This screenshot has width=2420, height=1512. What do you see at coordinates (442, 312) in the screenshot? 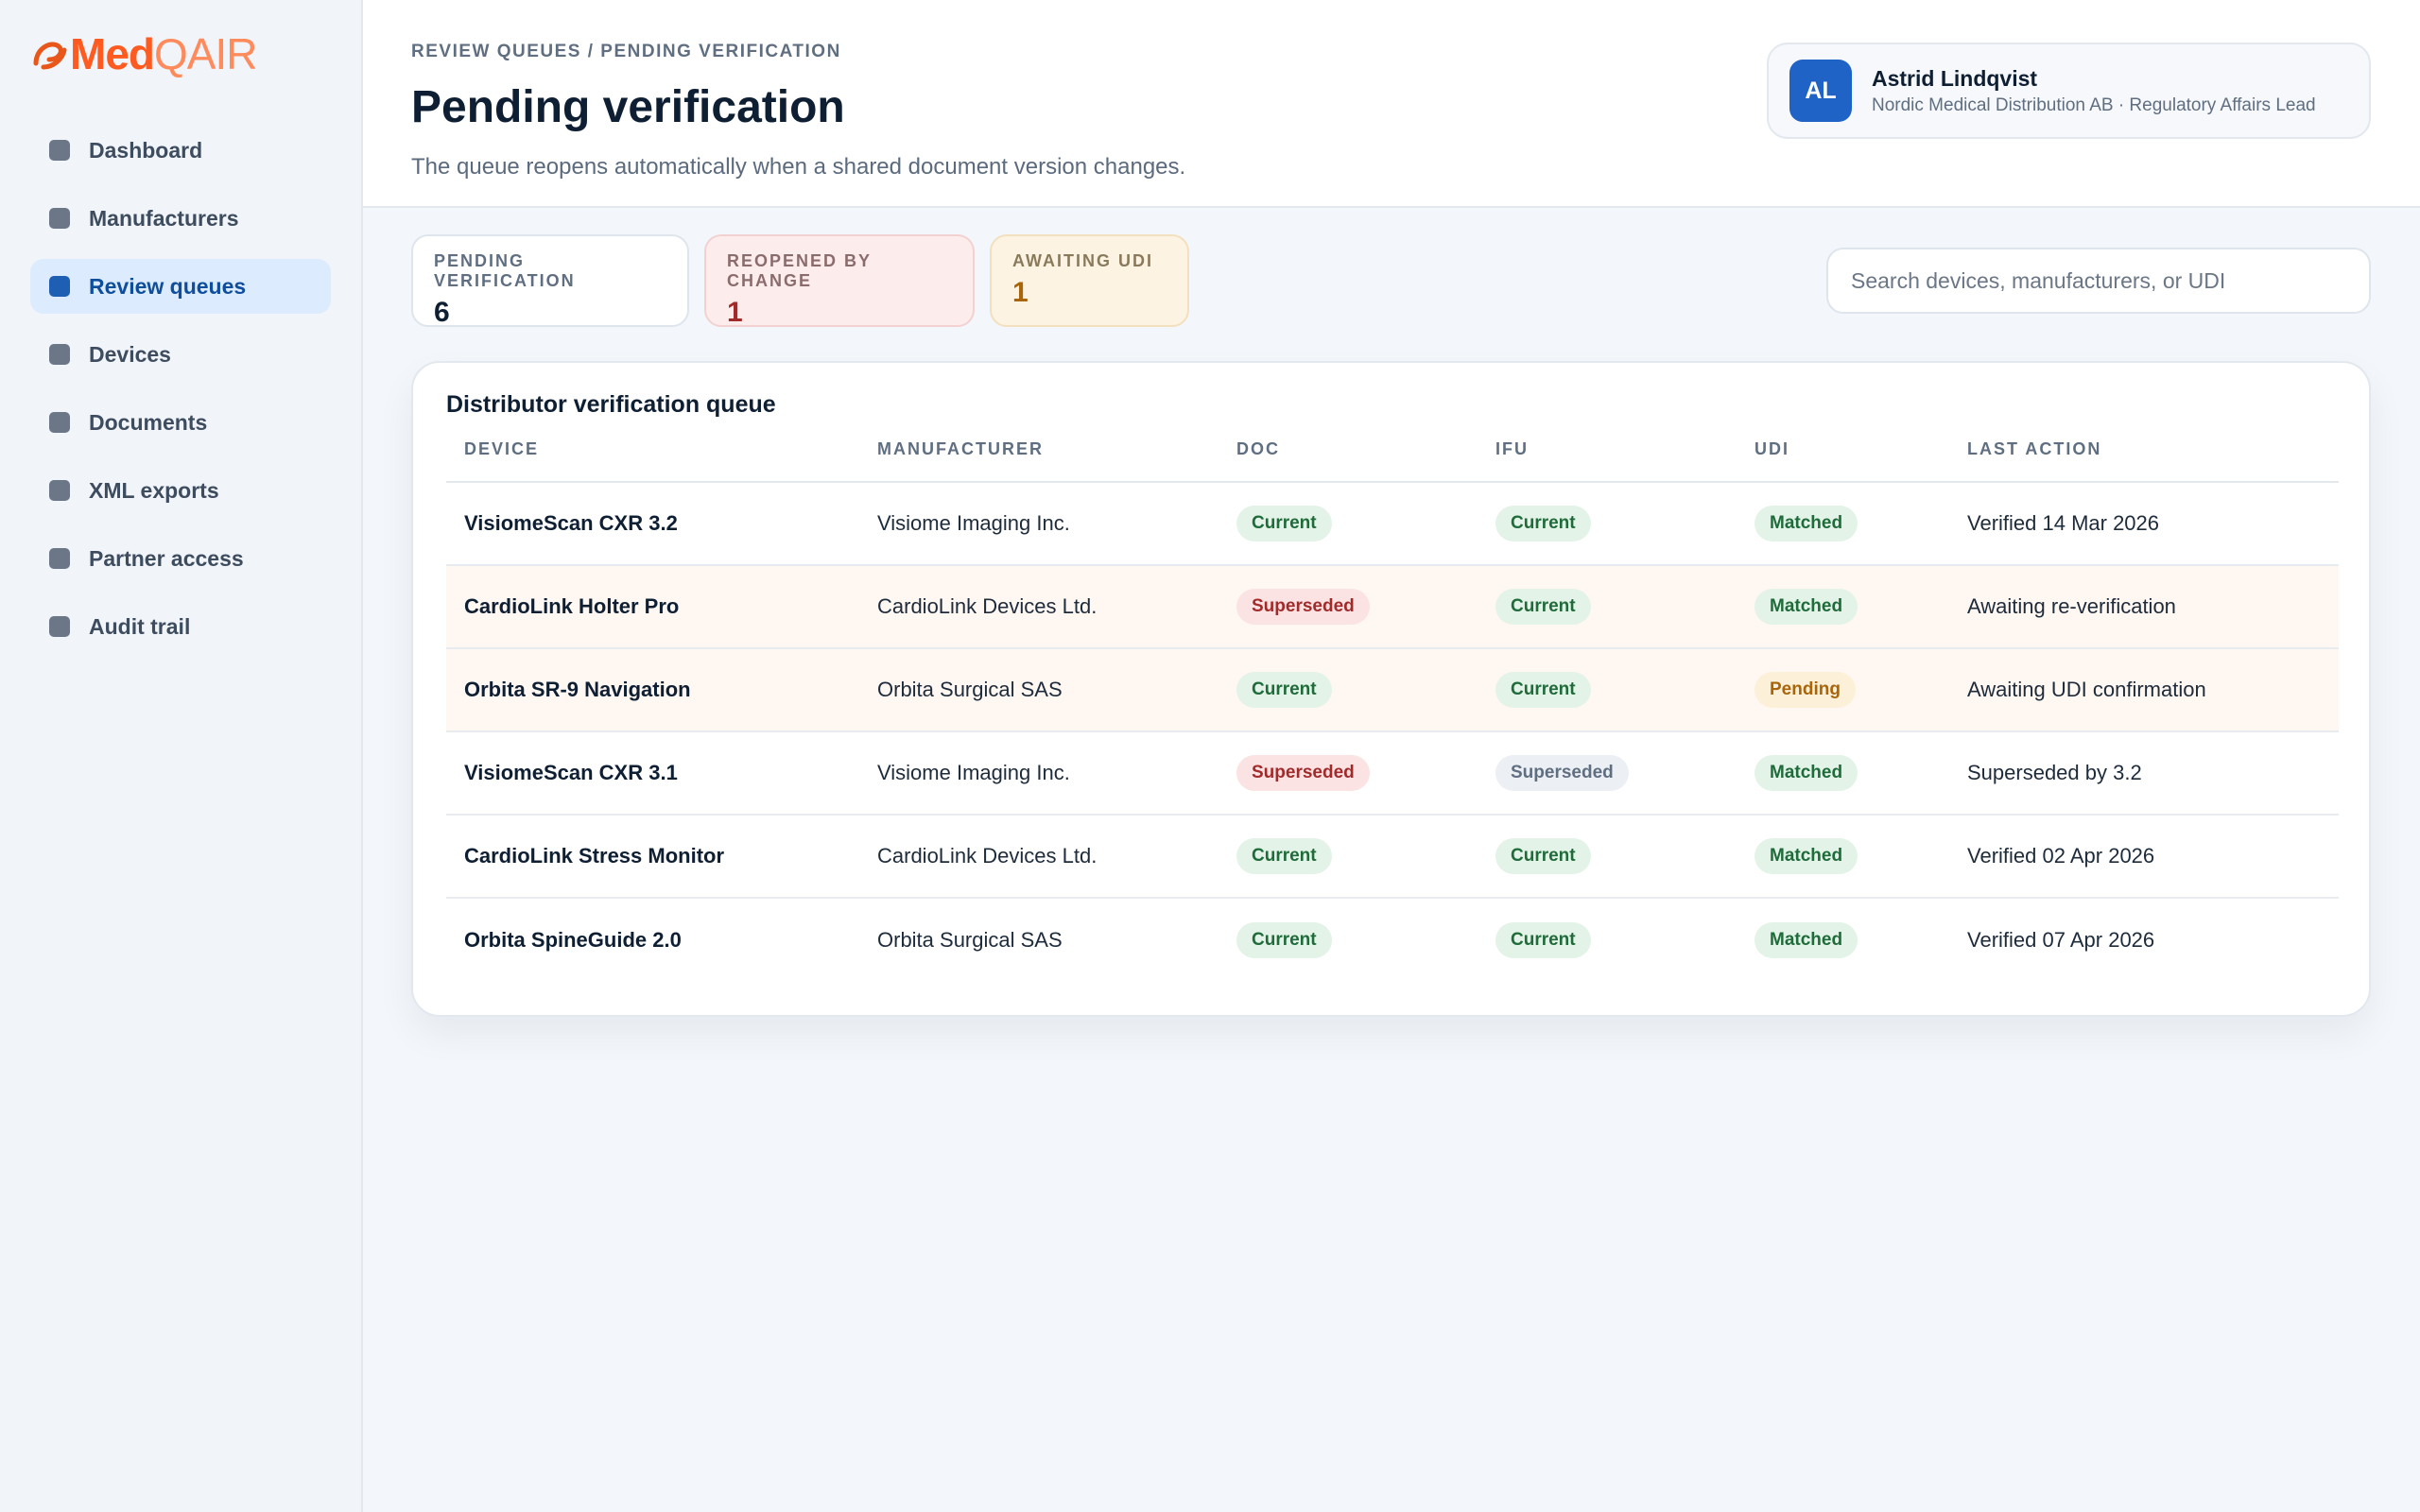
I see `stat-value: 6` at bounding box center [442, 312].